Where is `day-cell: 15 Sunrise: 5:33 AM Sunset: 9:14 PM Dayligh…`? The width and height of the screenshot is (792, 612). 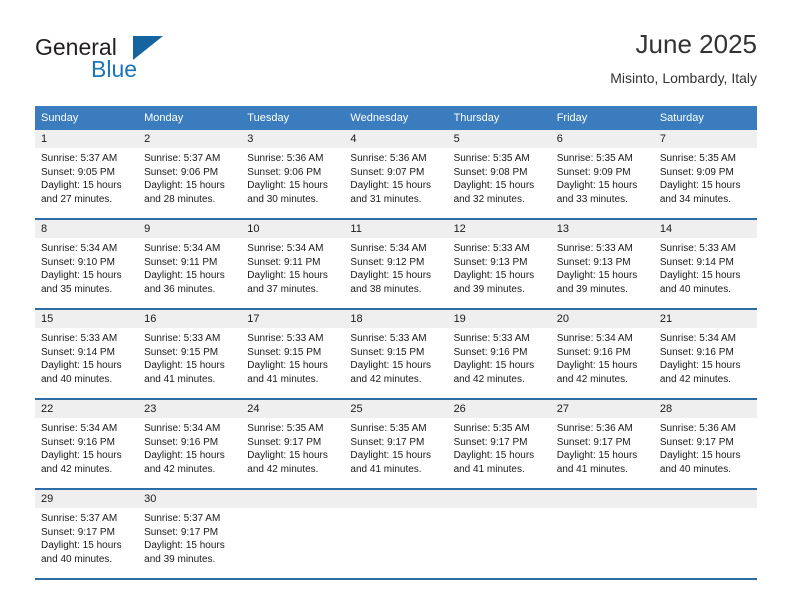 day-cell: 15 Sunrise: 5:33 AM Sunset: 9:14 PM Dayligh… is located at coordinates (87, 354).